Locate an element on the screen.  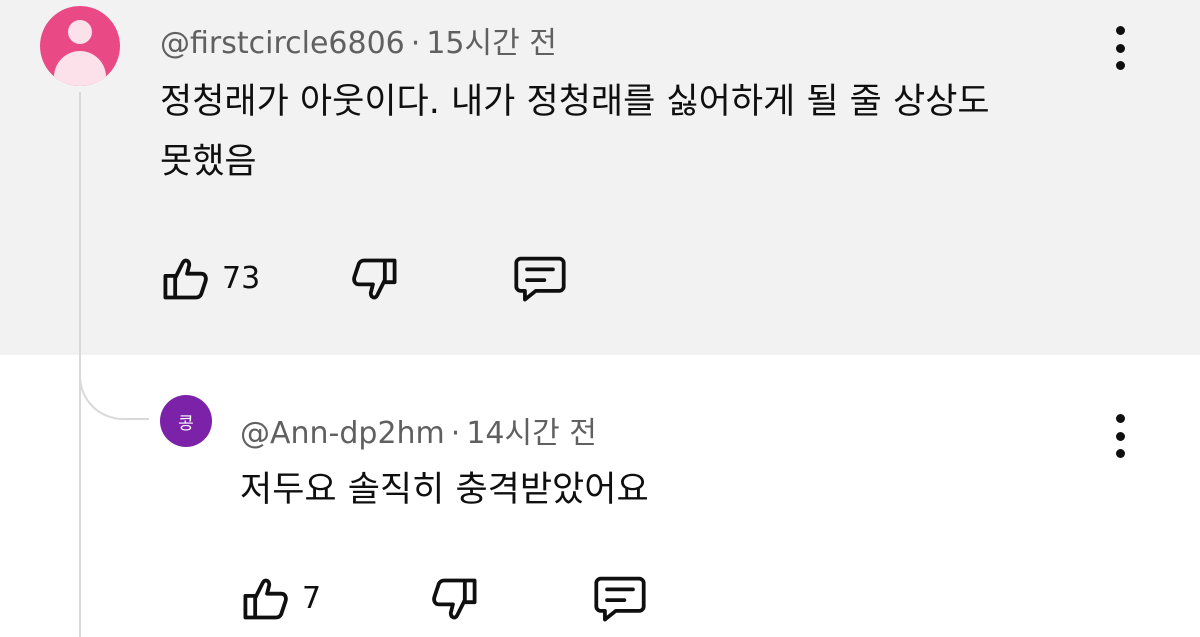
comment-timestamp: 15시간 전 is located at coordinates (491, 43).